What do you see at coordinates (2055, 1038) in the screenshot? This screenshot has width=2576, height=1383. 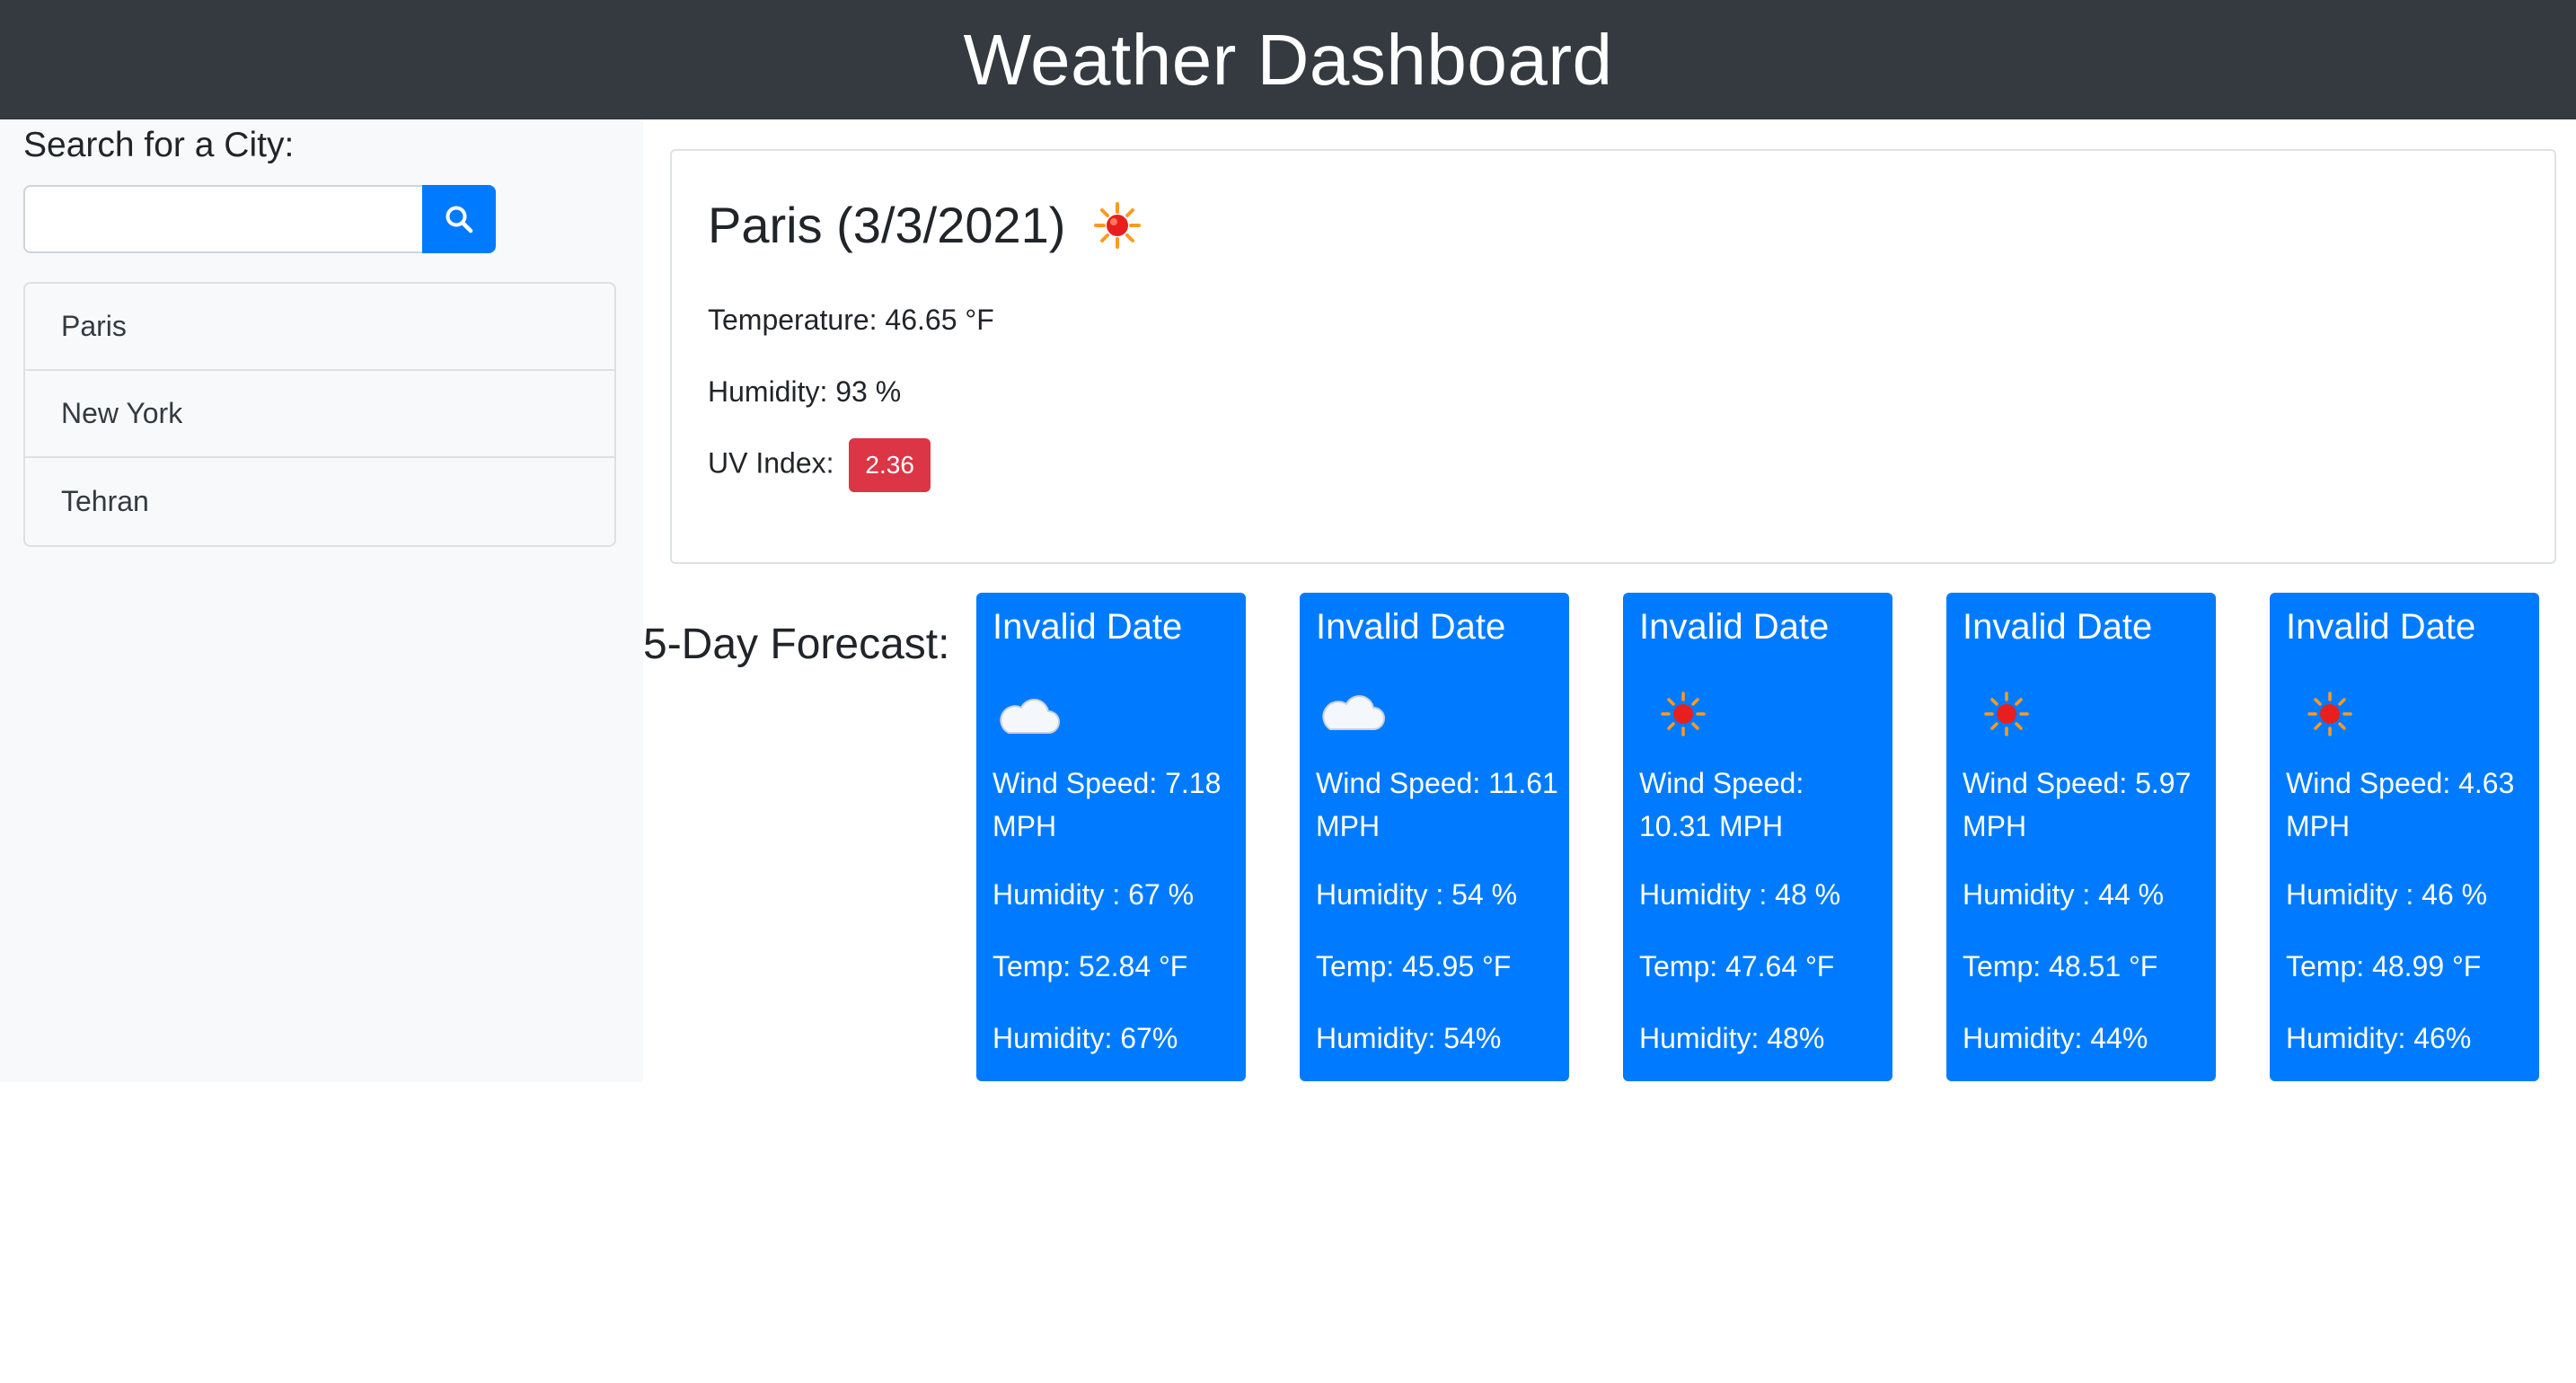 I see `forecast-humidity-percent: Humidity: 44%` at bounding box center [2055, 1038].